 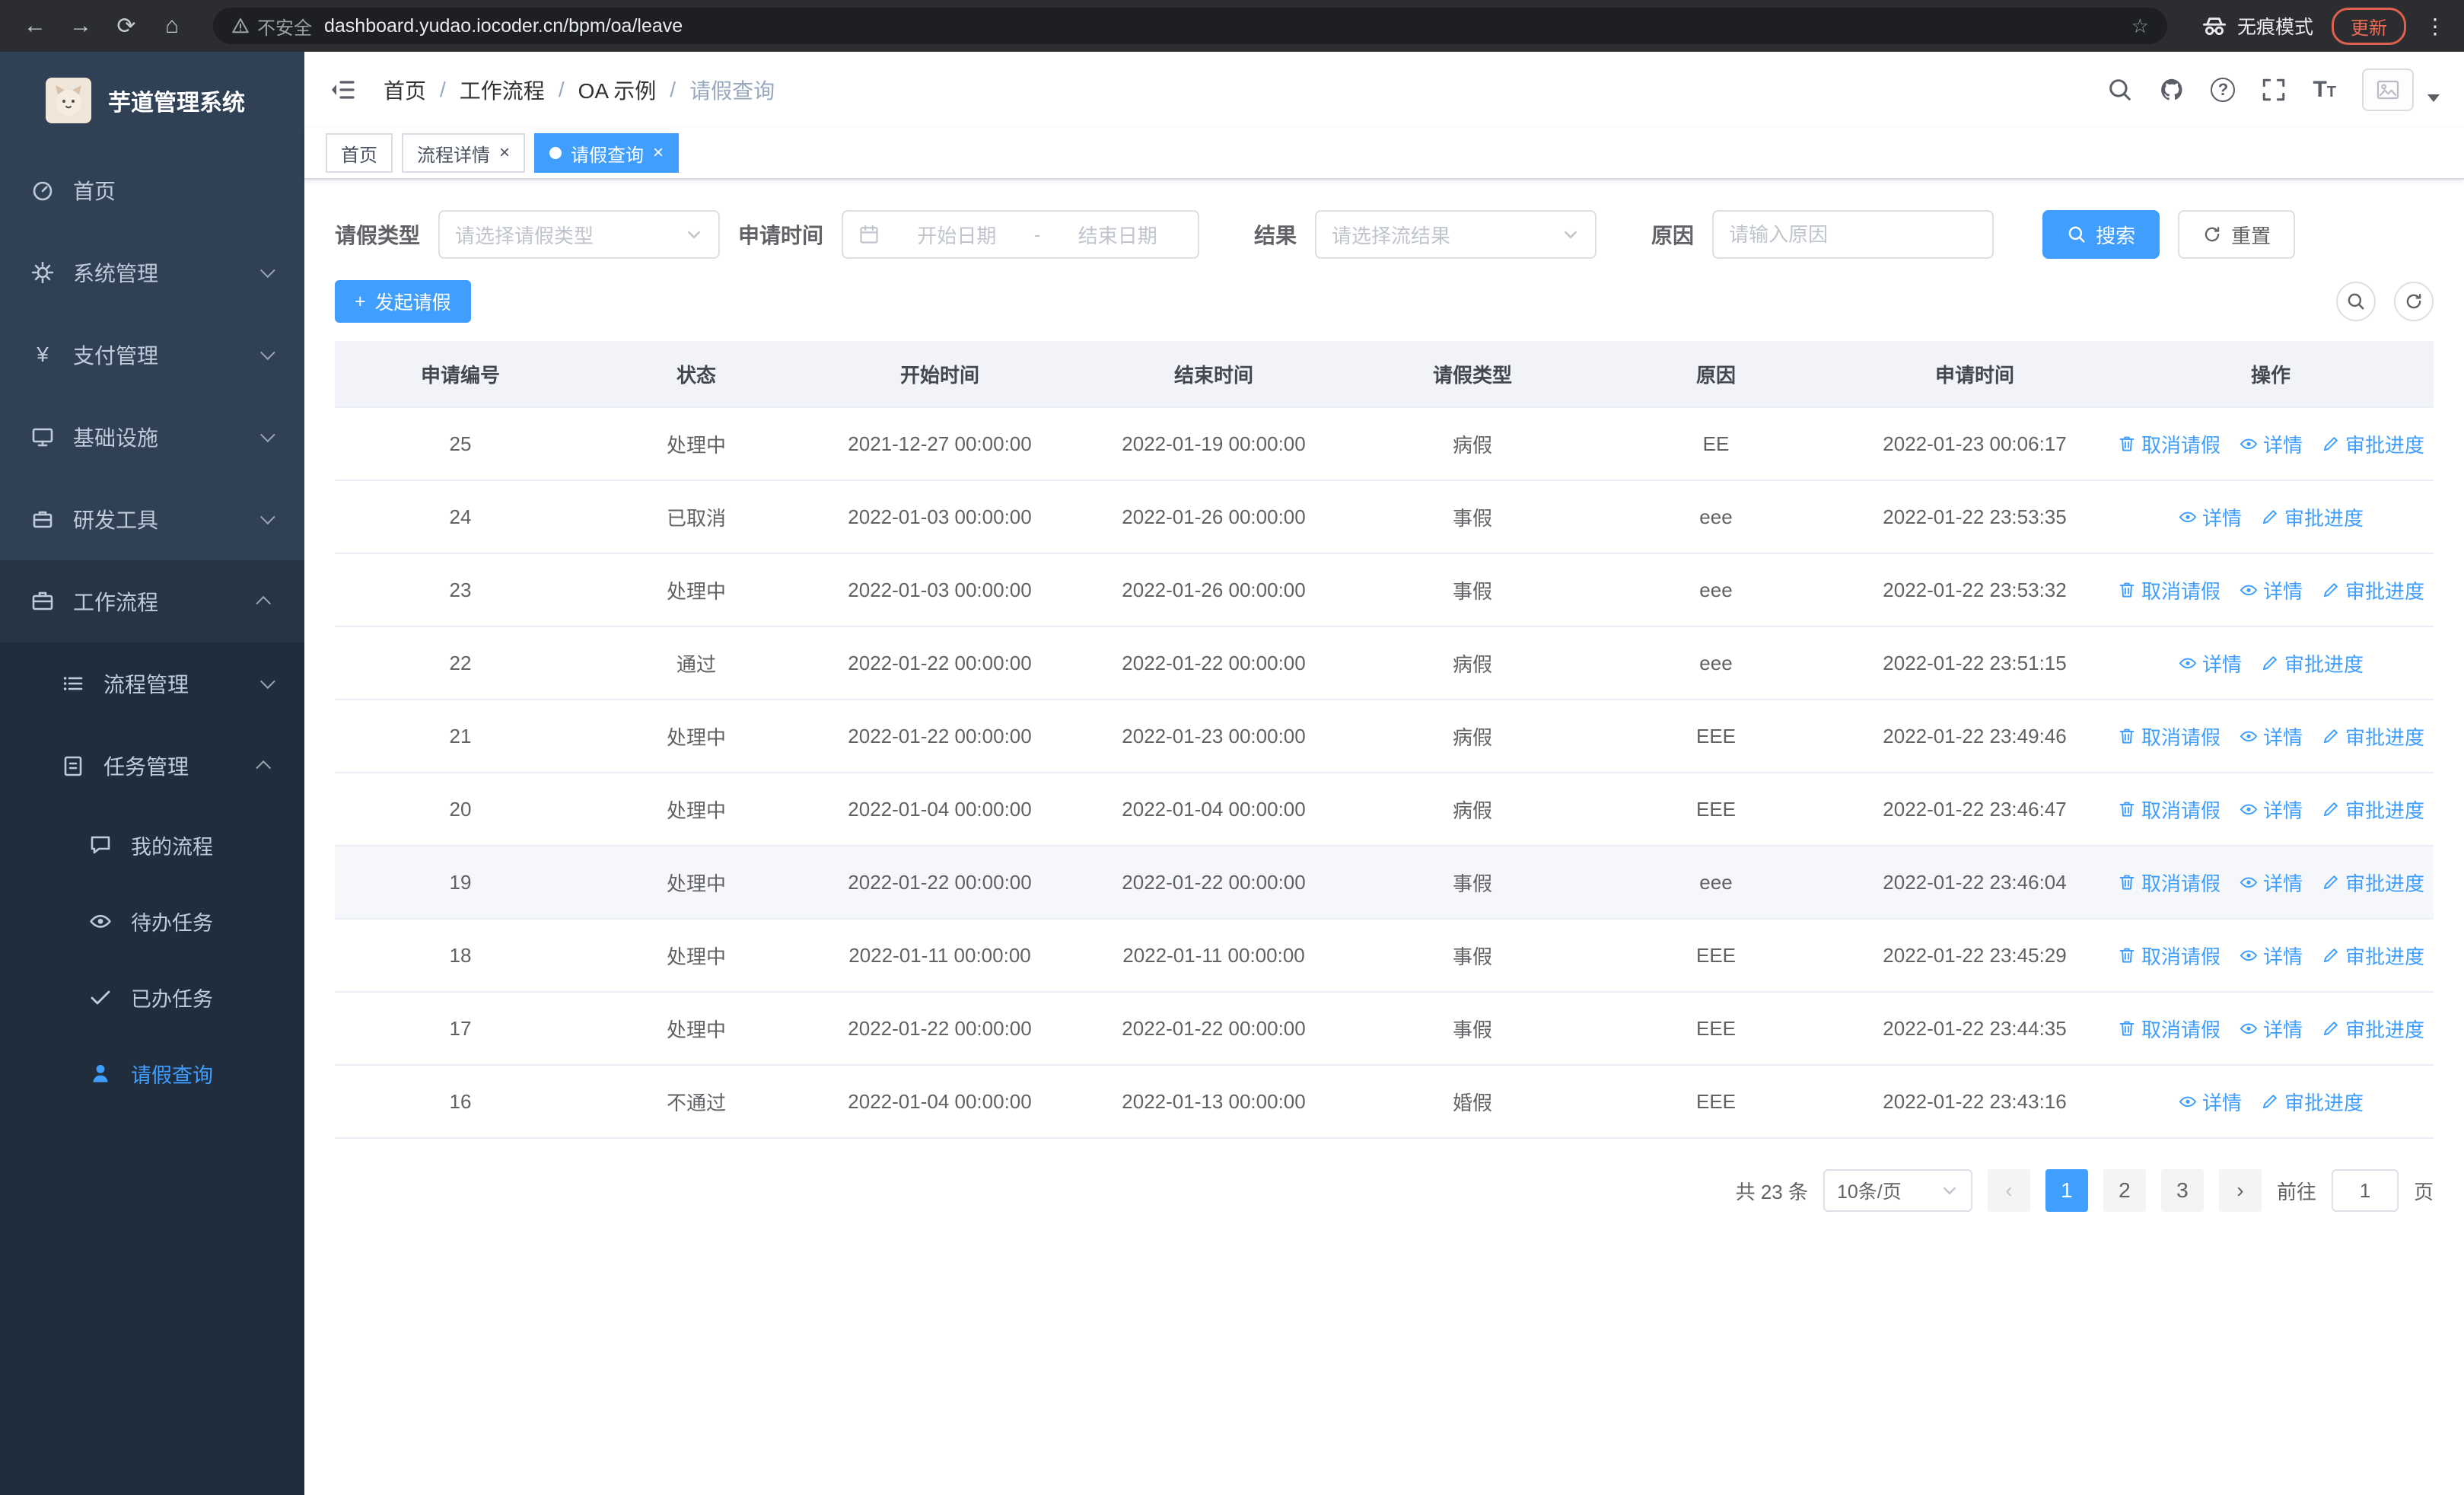 What do you see at coordinates (359, 155) in the screenshot?
I see `tab-label: 首页` at bounding box center [359, 155].